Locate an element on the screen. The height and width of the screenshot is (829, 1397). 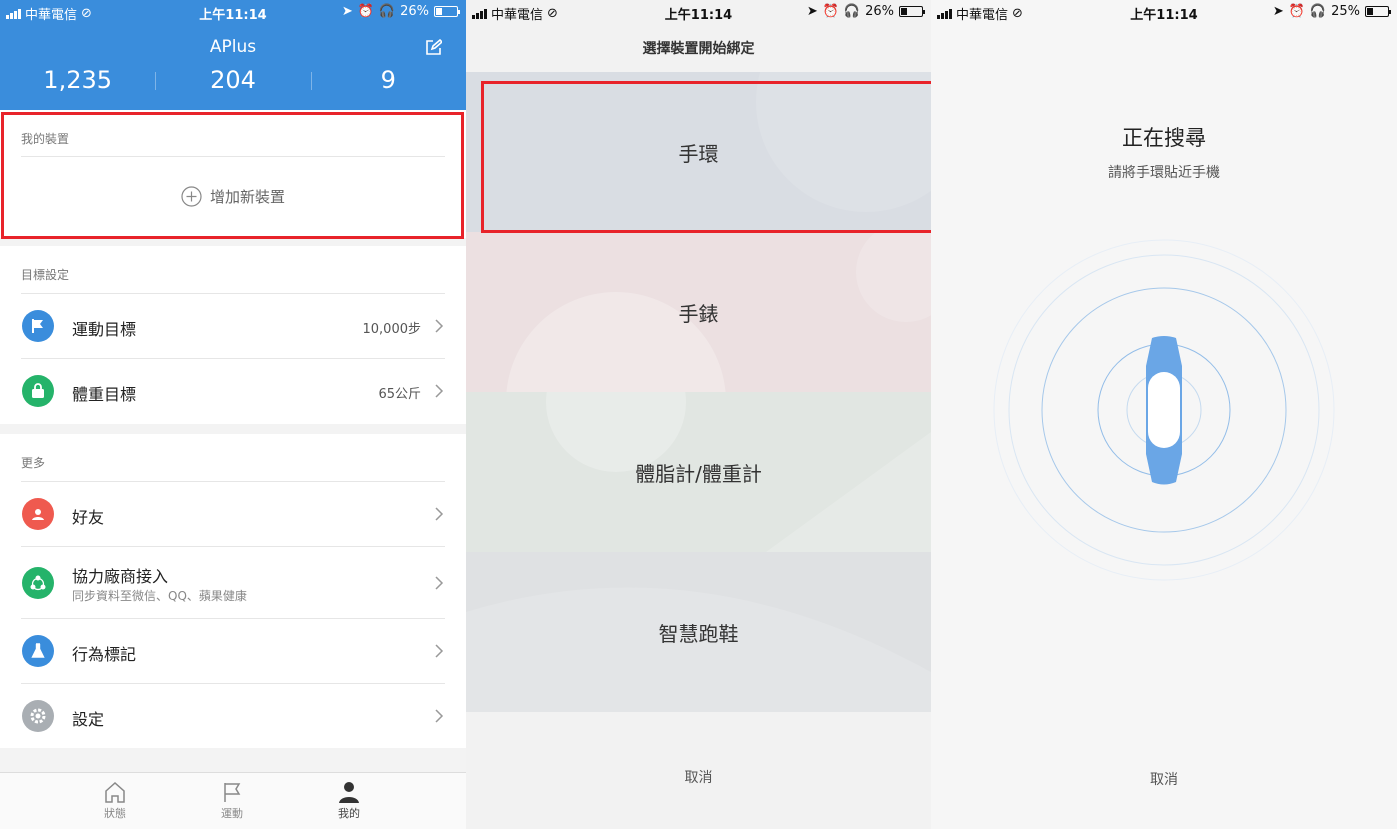
screen-title: 選擇裝置開始綁定 is located at coordinates (698, 49).